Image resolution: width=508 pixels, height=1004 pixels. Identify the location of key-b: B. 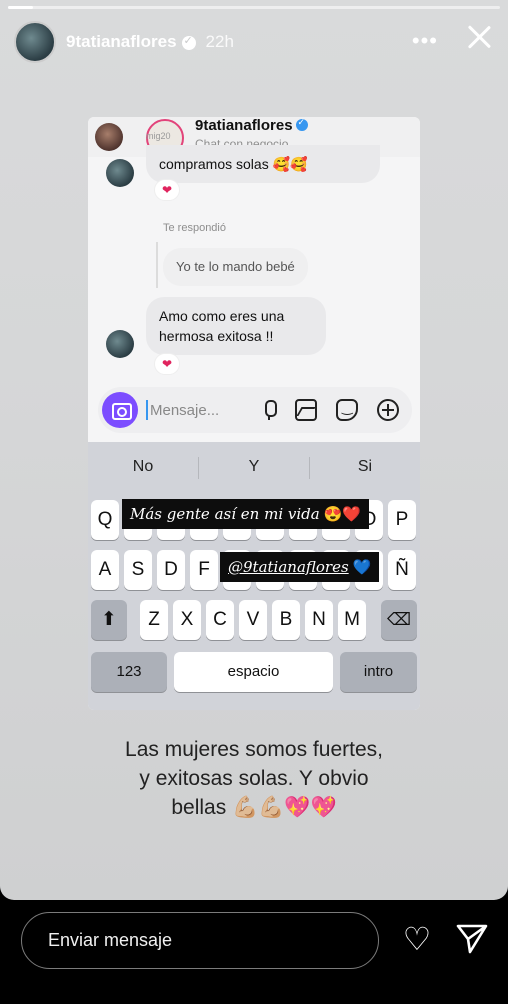
(286, 620).